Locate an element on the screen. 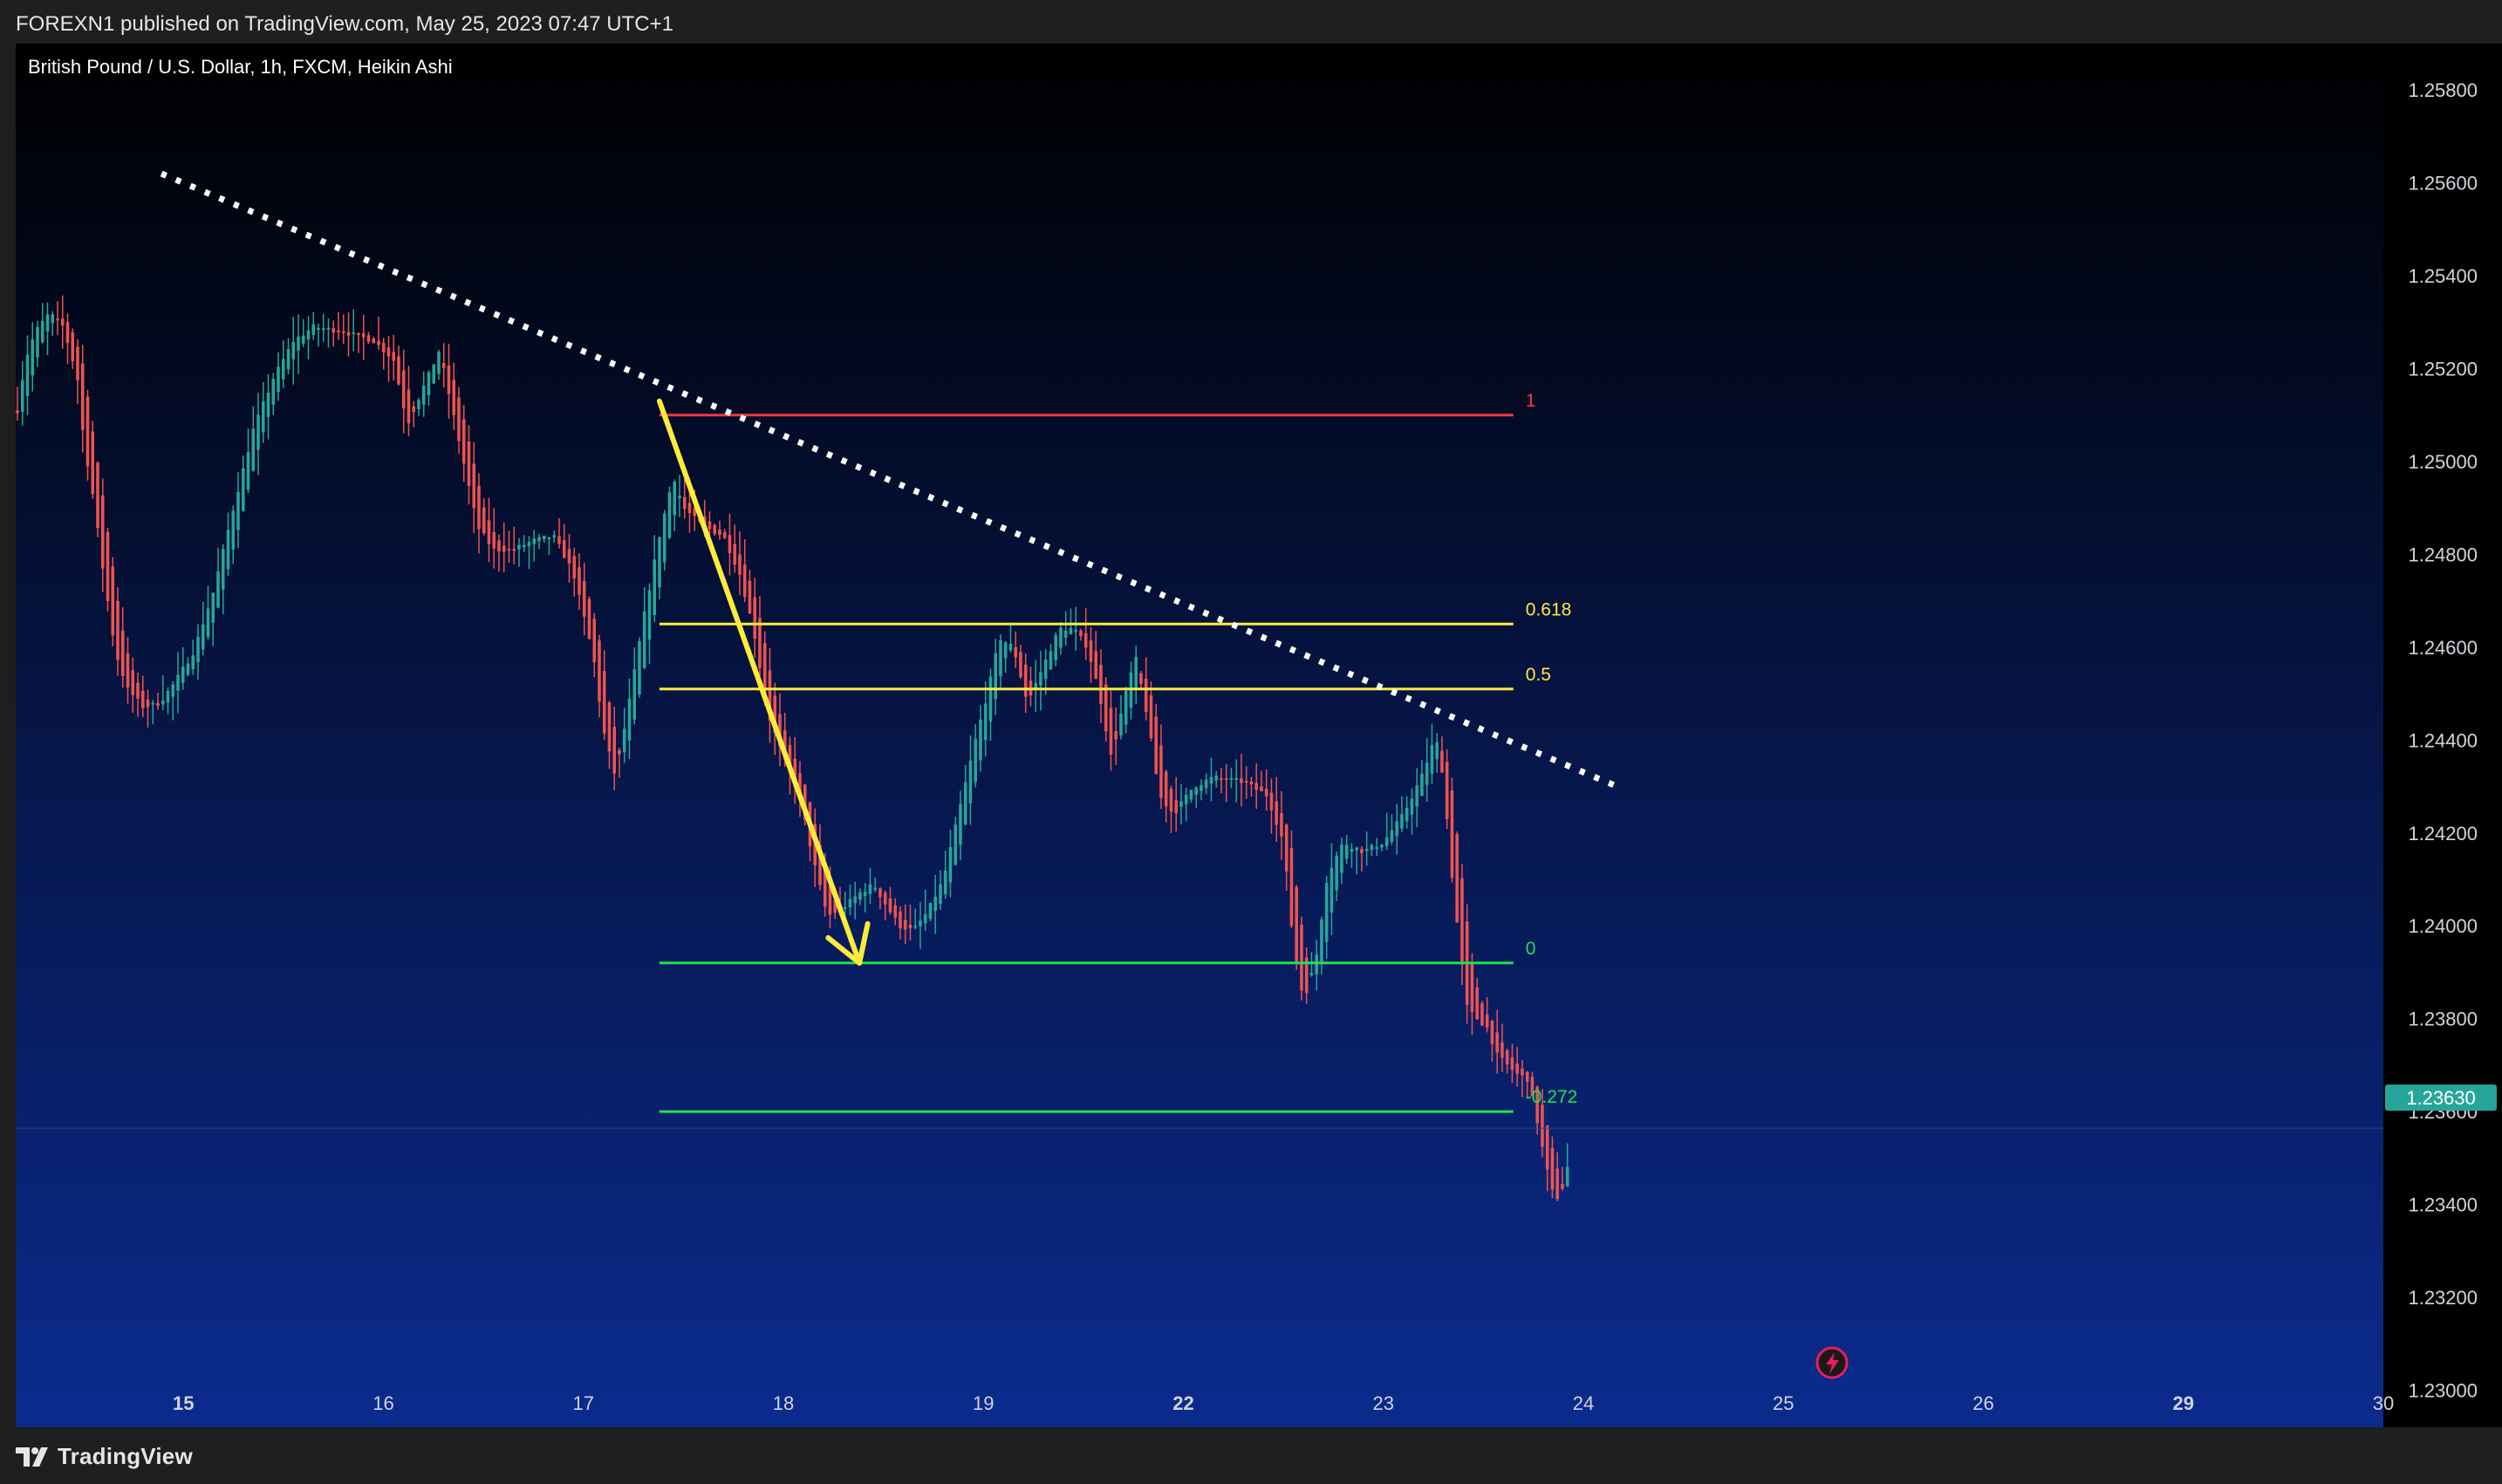 Image resolution: width=2502 pixels, height=1484 pixels. tradingview-logo: TradingView is located at coordinates (104, 1456).